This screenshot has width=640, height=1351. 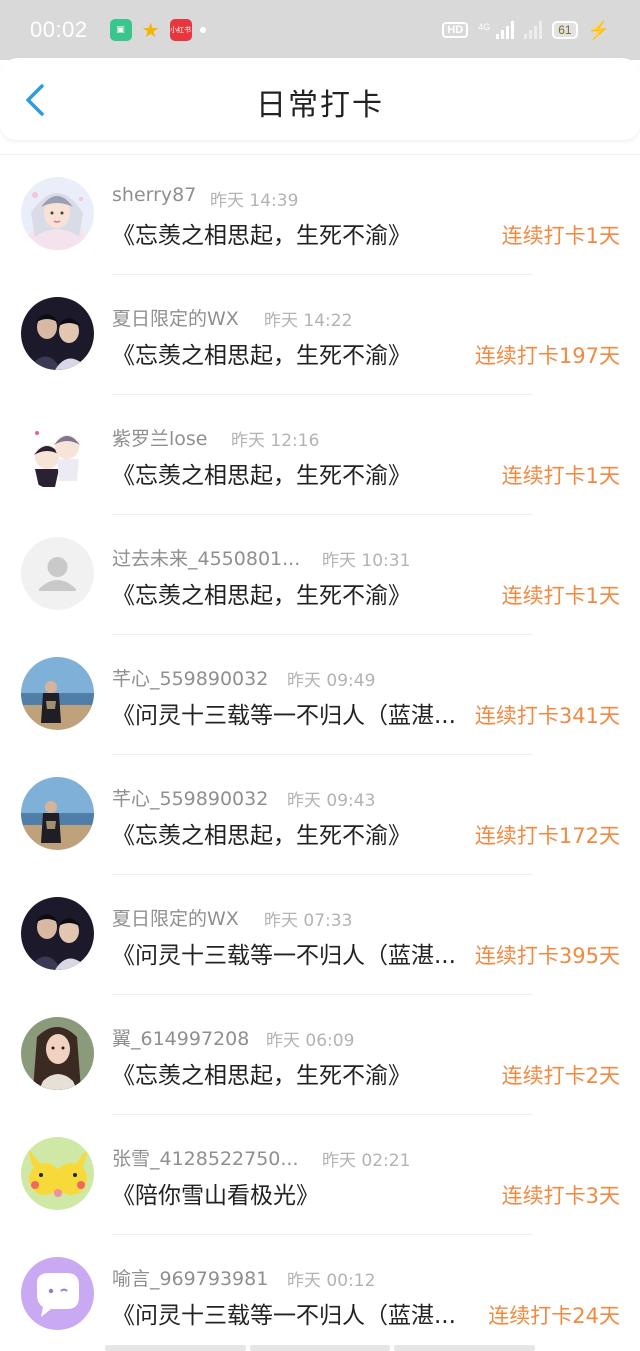 I want to click on status-time: 00:02, so click(x=59, y=29).